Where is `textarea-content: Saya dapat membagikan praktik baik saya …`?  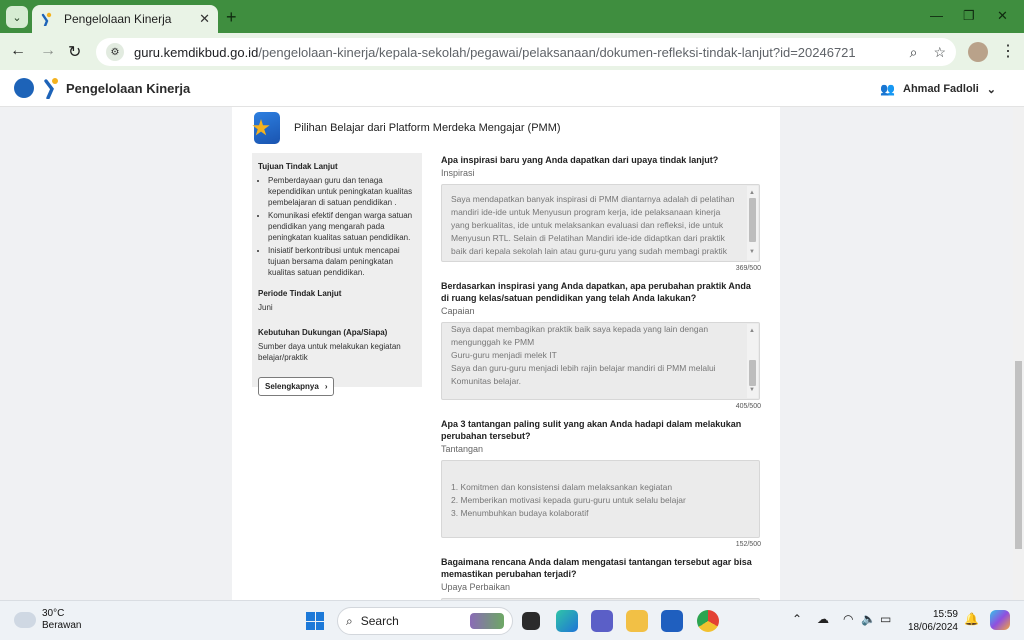
textarea-content: Saya dapat membagikan praktik baik saya … is located at coordinates (583, 355).